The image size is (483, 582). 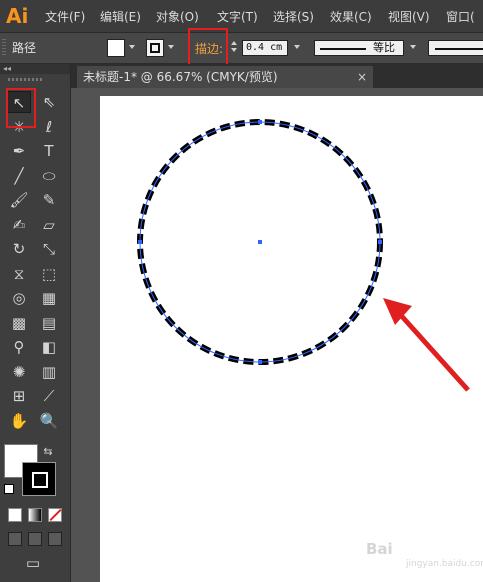 What do you see at coordinates (379, 549) in the screenshot?
I see `watermark-brand: Bai` at bounding box center [379, 549].